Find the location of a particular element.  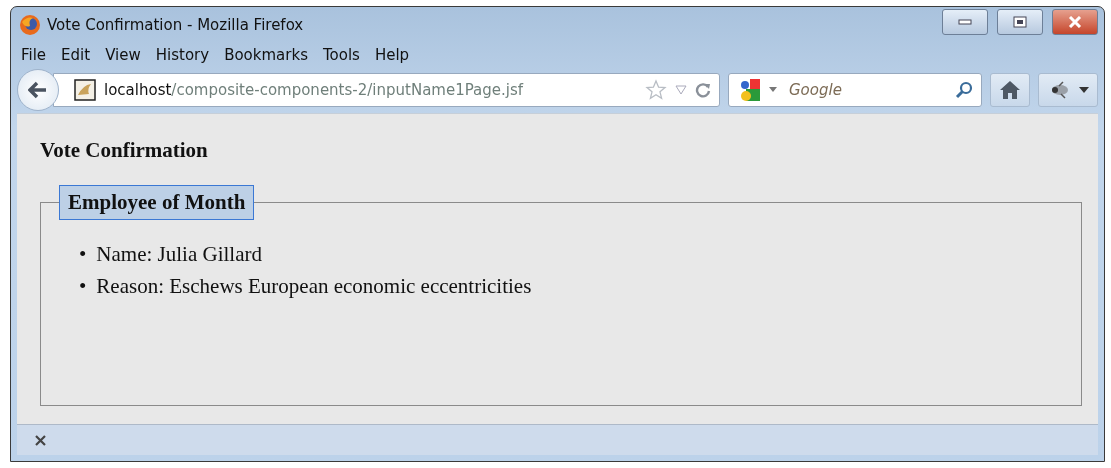

page-heading: Vote Confirmation is located at coordinates (124, 150).